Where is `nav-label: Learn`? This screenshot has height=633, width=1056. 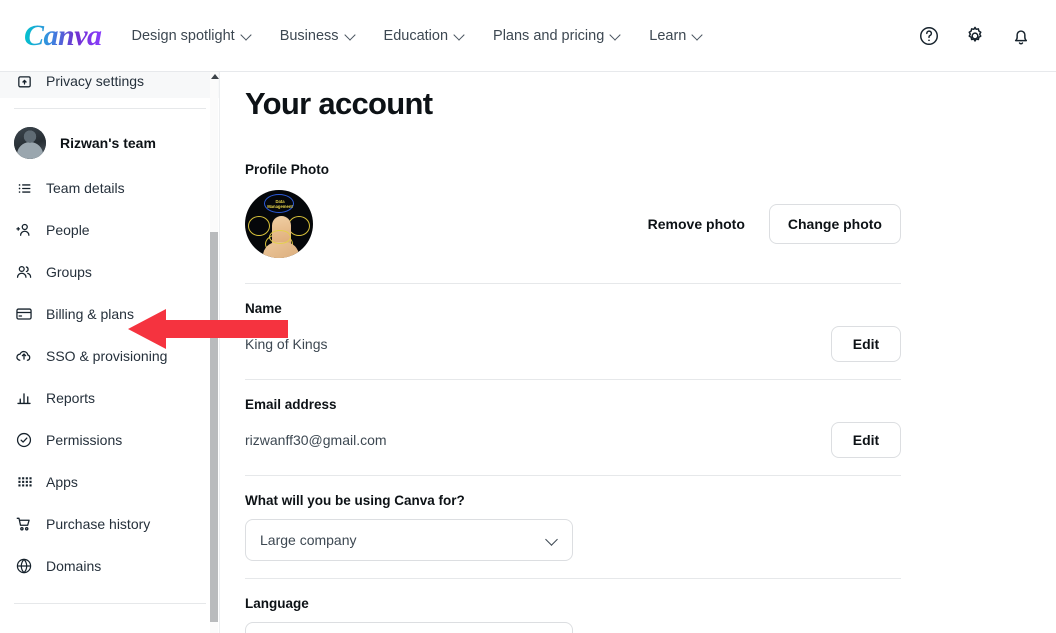
nav-label: Learn is located at coordinates (668, 35).